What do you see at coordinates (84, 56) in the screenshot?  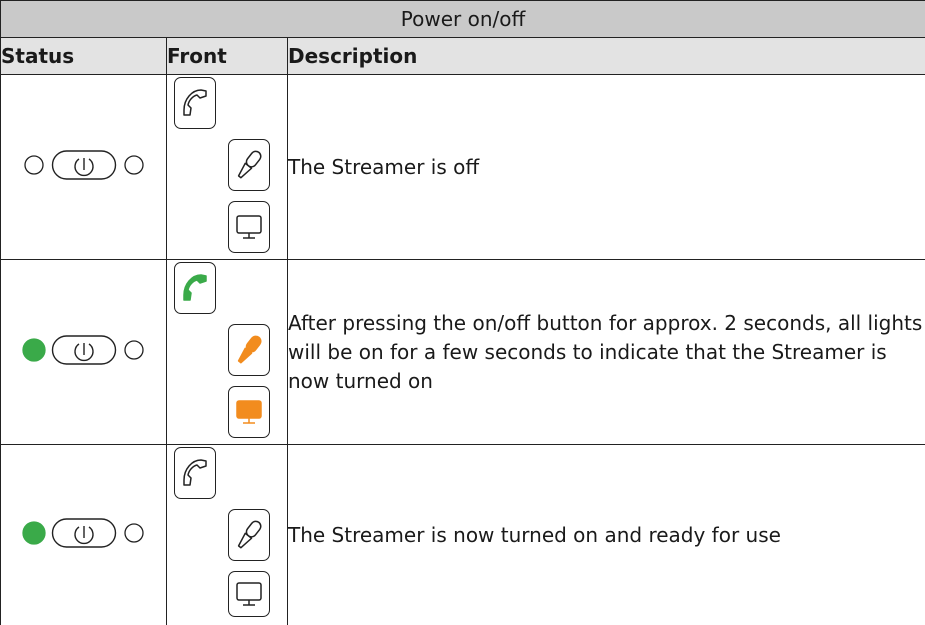 I see `header-status: Status` at bounding box center [84, 56].